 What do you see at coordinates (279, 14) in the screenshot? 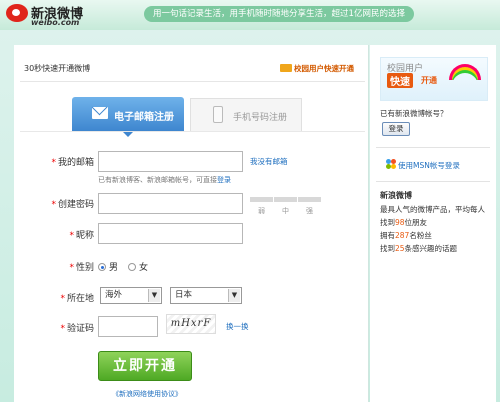
I see `slogan: 用一句话记录生活，用手机随时随地分享生活，超过1亿网民的选择` at bounding box center [279, 14].